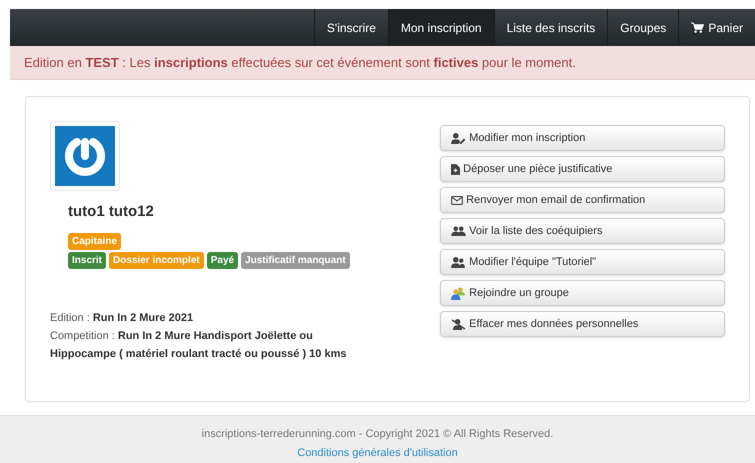  Describe the element at coordinates (582, 231) in the screenshot. I see `action-button: Voir la liste des coéquipiers` at that location.